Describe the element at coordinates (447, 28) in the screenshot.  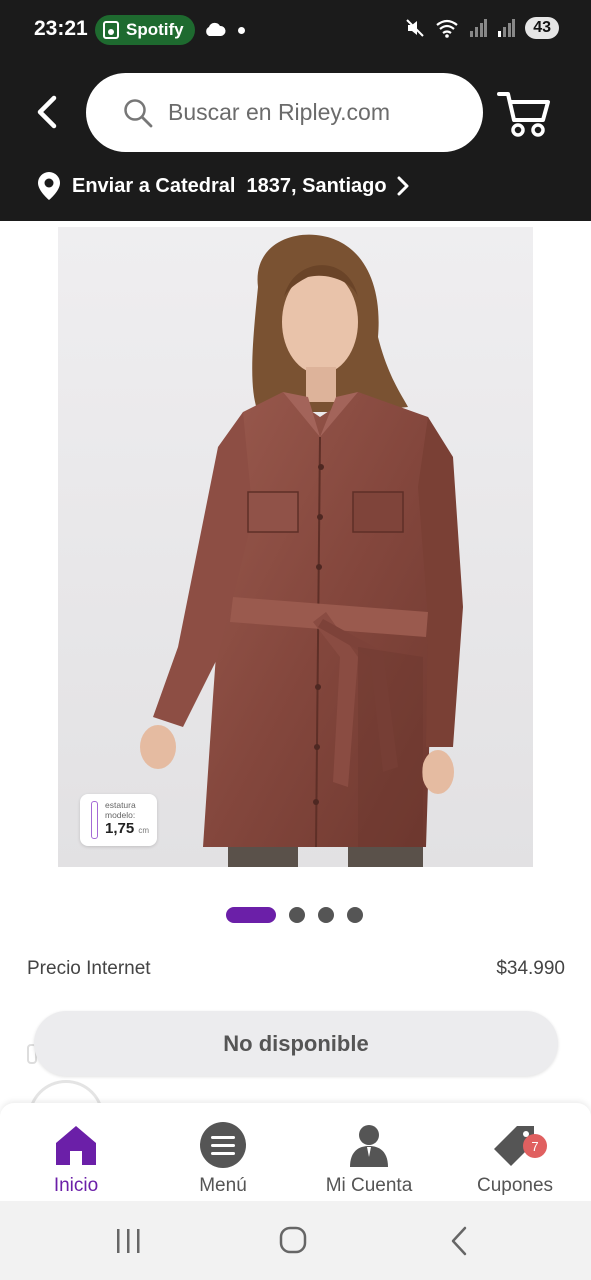
I see `wifi-icon` at that location.